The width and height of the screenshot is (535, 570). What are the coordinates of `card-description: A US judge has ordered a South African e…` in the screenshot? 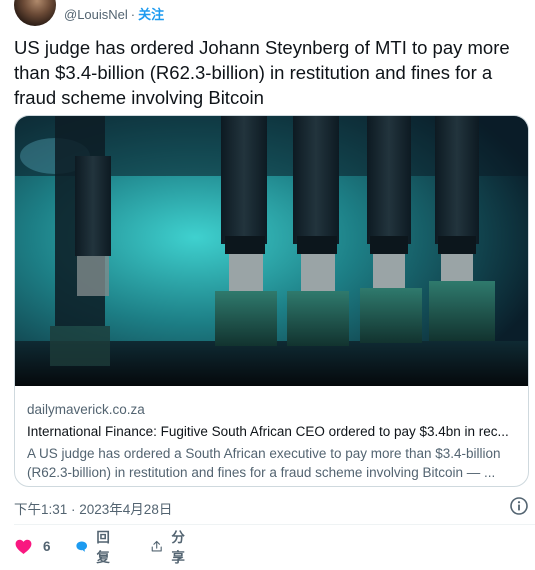 It's located at (264, 463).